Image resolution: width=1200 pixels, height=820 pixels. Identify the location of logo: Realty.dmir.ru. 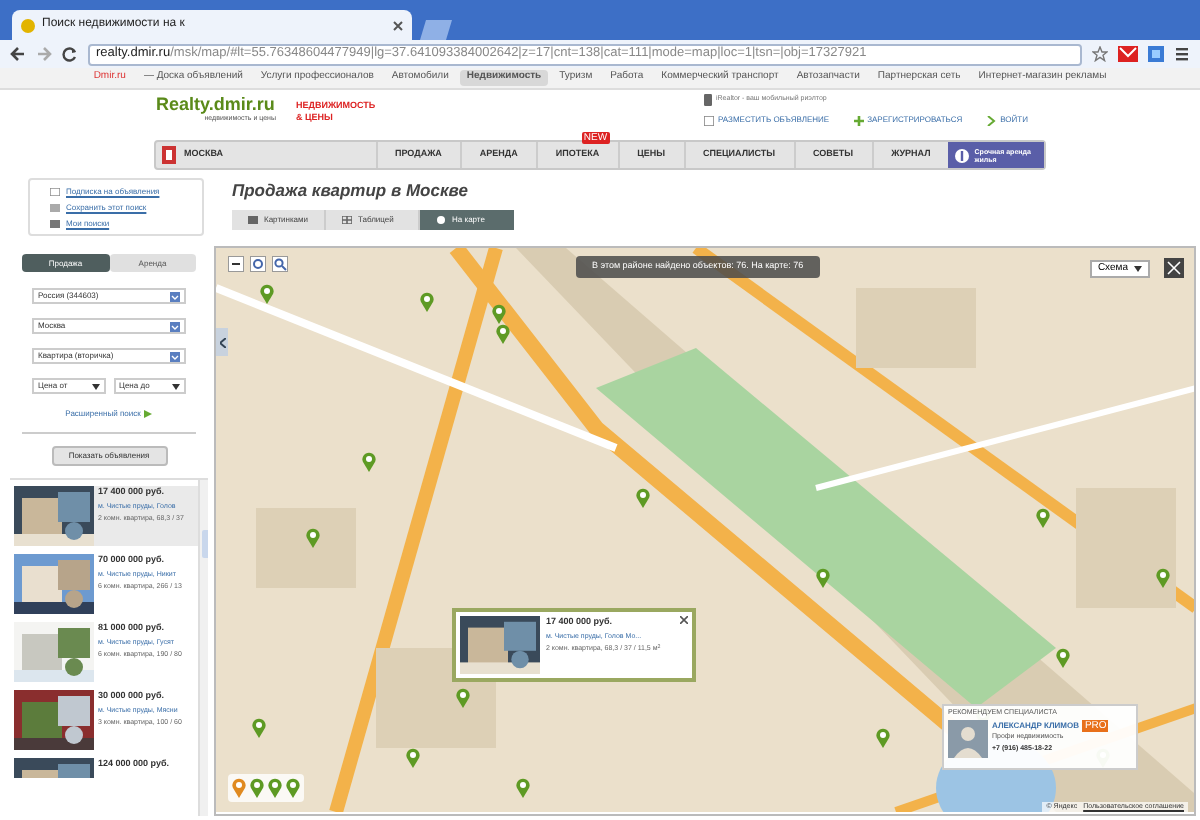
(216, 104).